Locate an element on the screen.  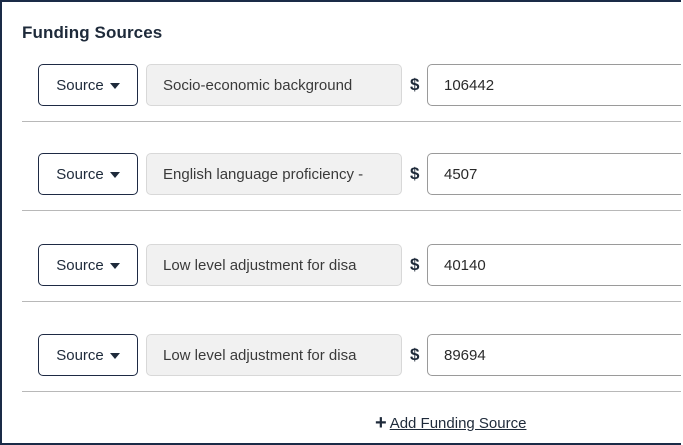
panel-title: Funding Sources is located at coordinates (92, 32).